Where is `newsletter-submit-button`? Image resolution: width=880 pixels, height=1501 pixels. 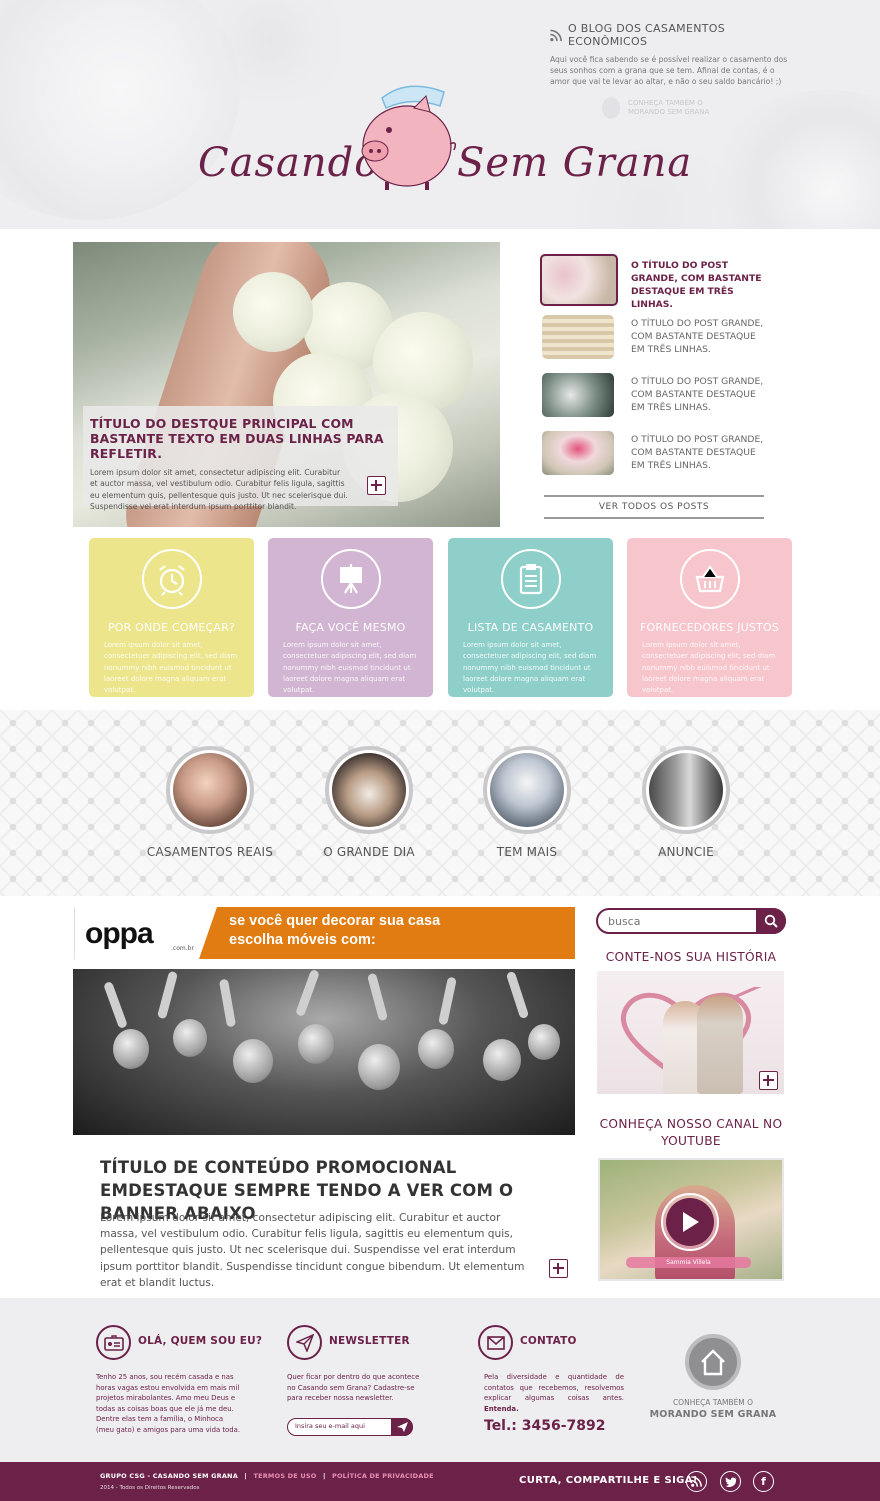 newsletter-submit-button is located at coordinates (402, 1426).